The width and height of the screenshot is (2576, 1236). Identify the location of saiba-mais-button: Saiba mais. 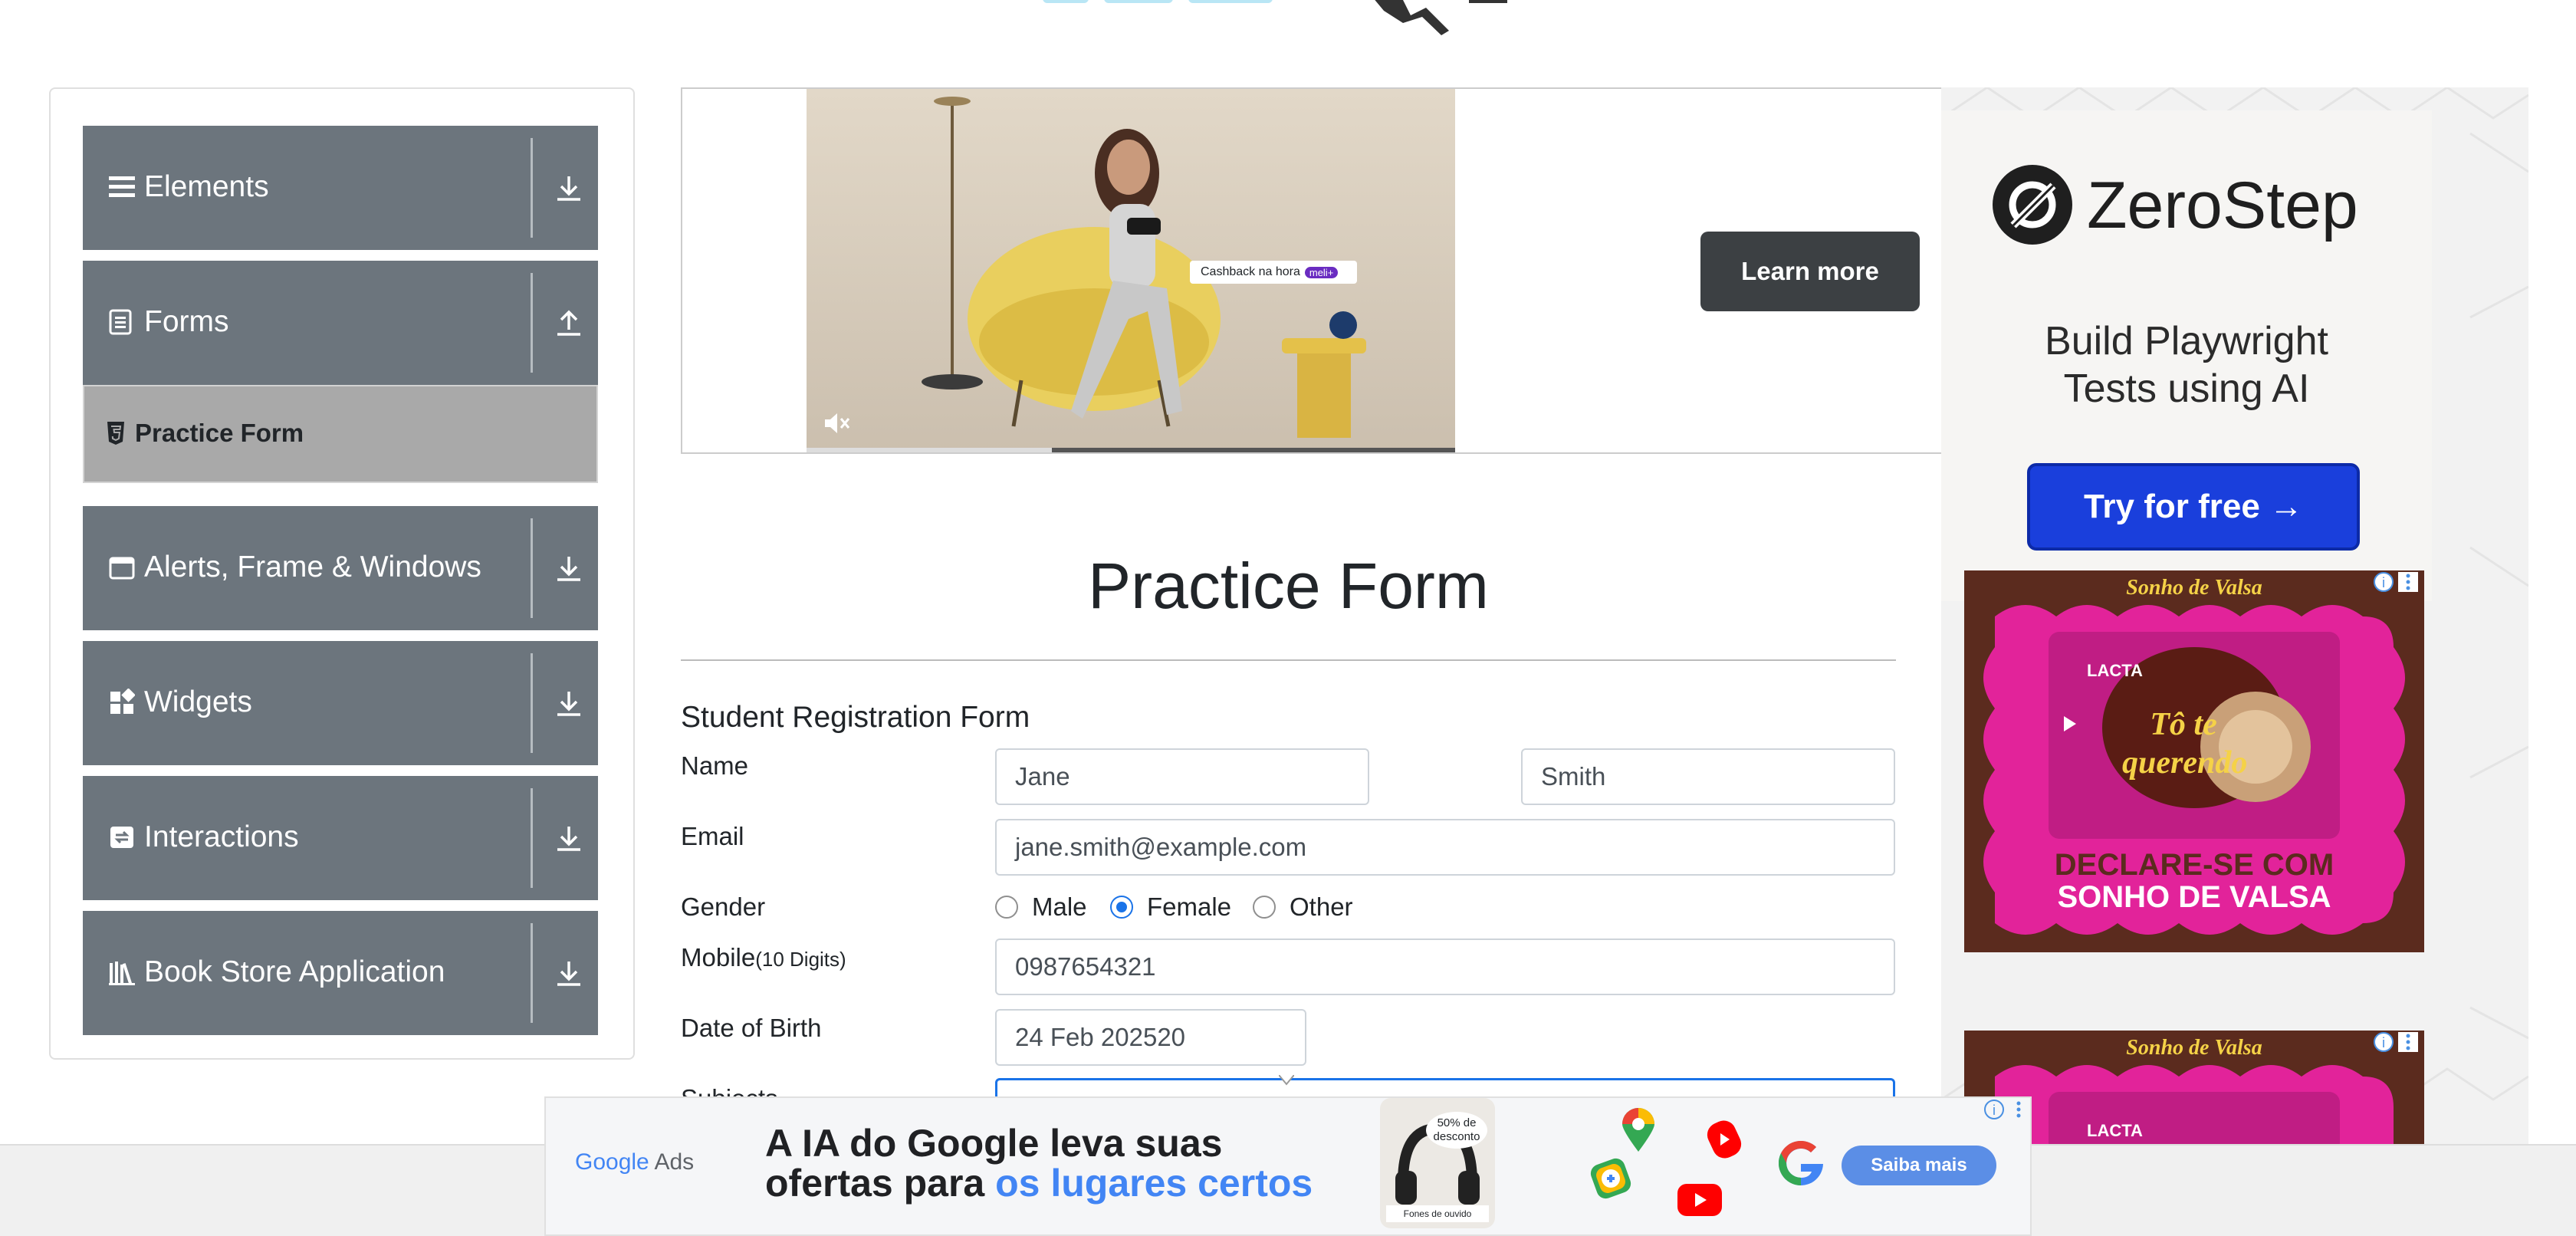
(1919, 1165).